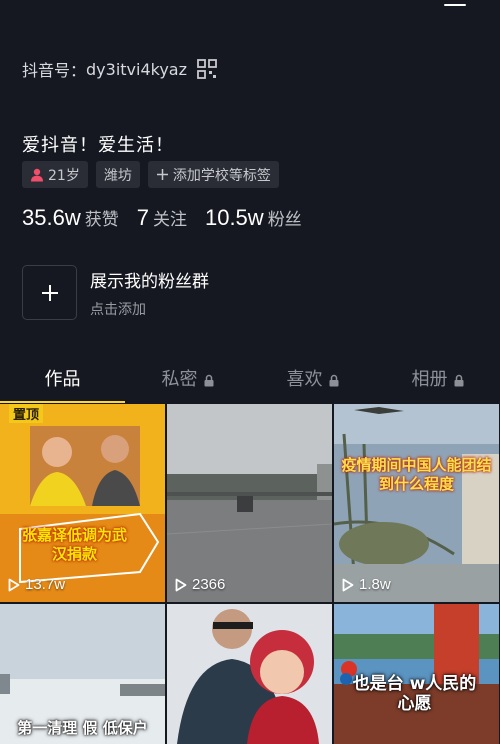  I want to click on play-count-value: 13.7w, so click(45, 584).